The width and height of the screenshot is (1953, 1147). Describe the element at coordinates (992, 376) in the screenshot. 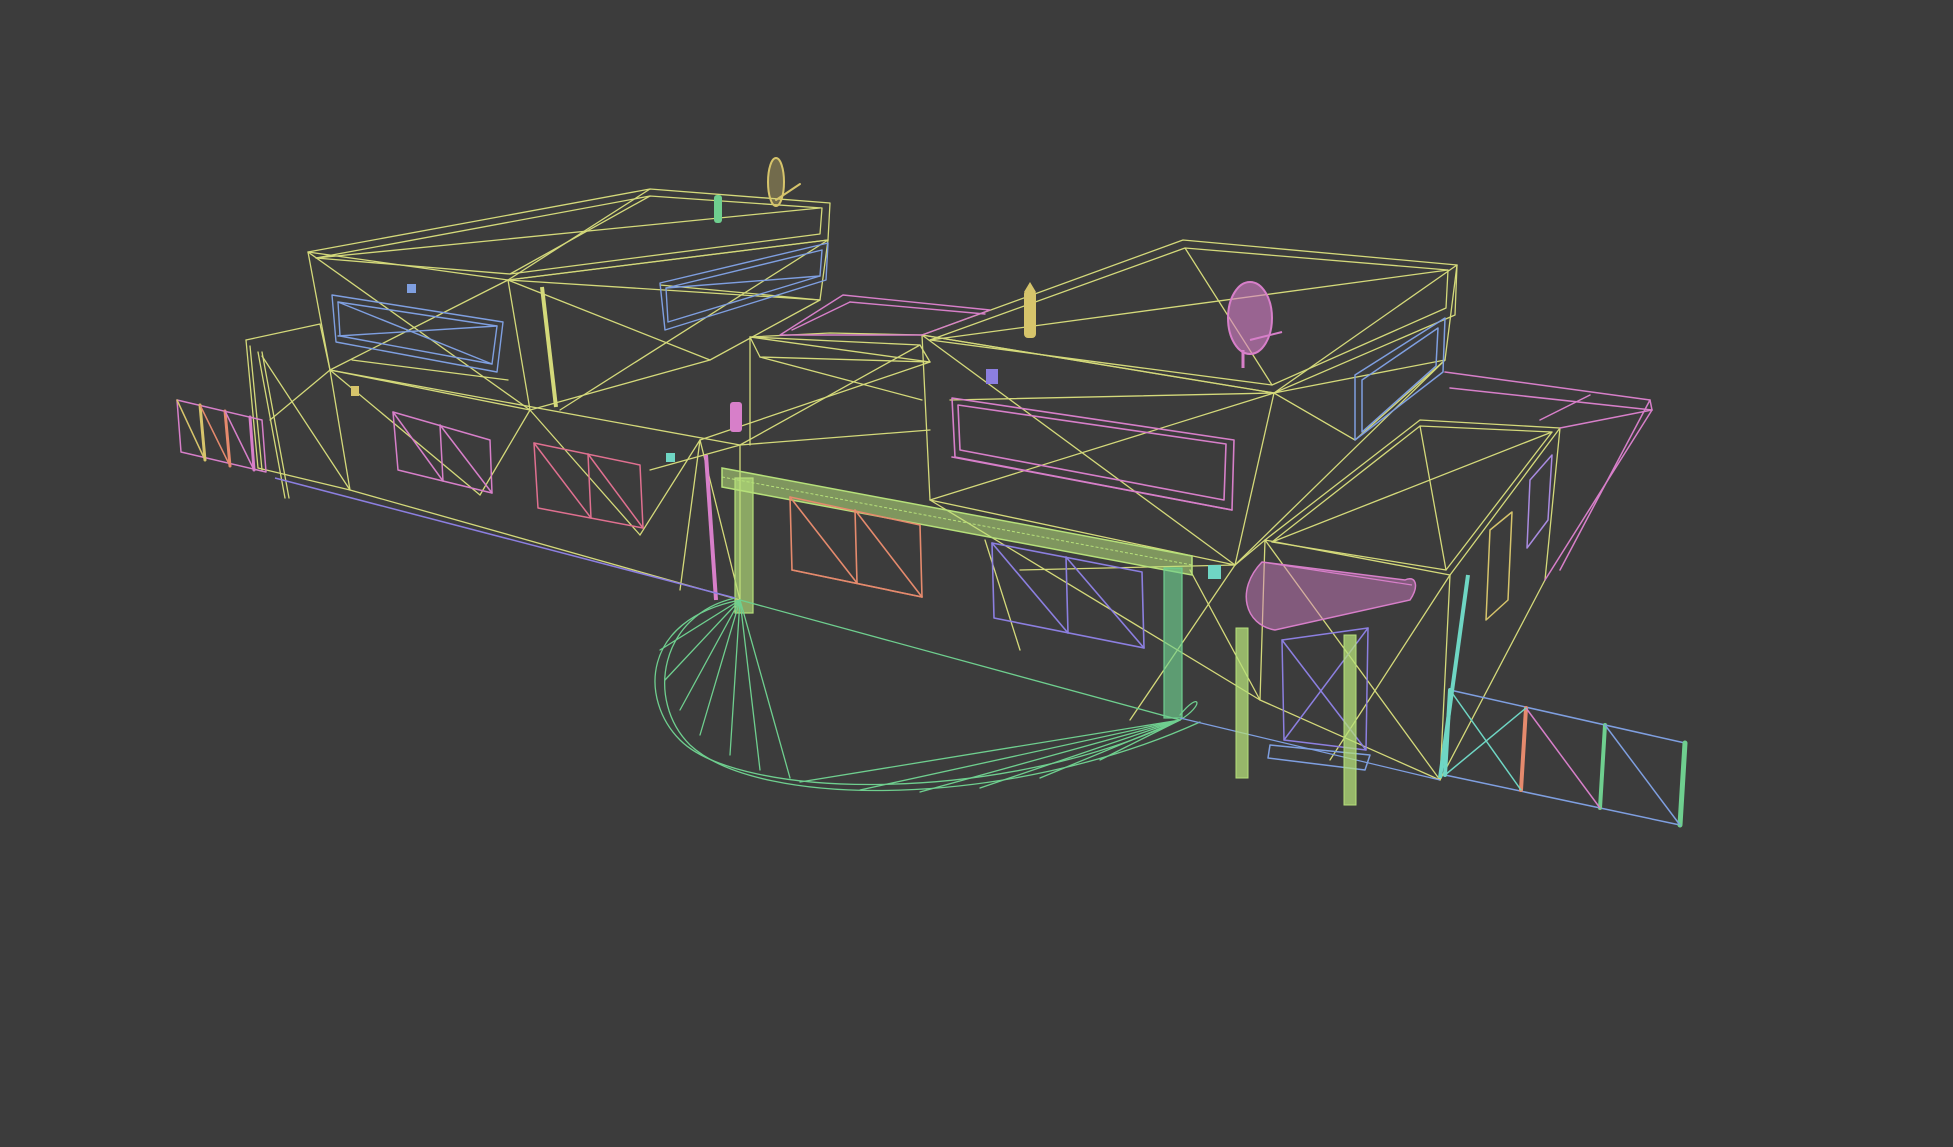

I see `right-small-vent` at that location.